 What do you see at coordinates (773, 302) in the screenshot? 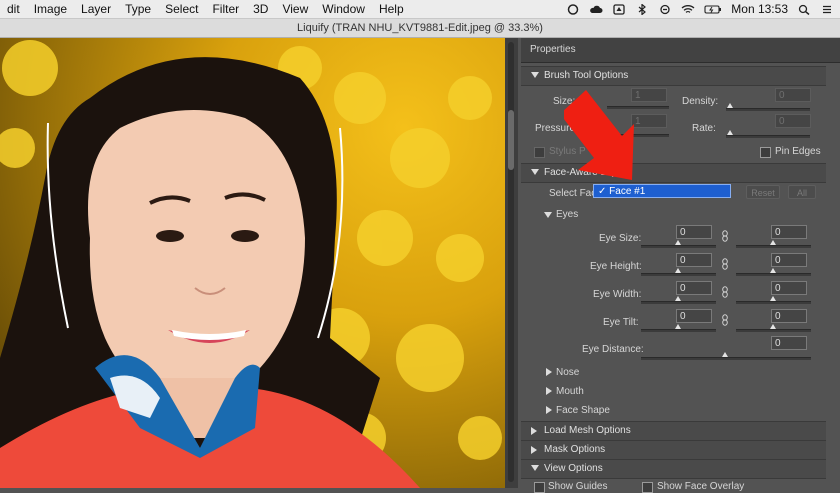
I see `eye-width-right-slider` at bounding box center [773, 302].